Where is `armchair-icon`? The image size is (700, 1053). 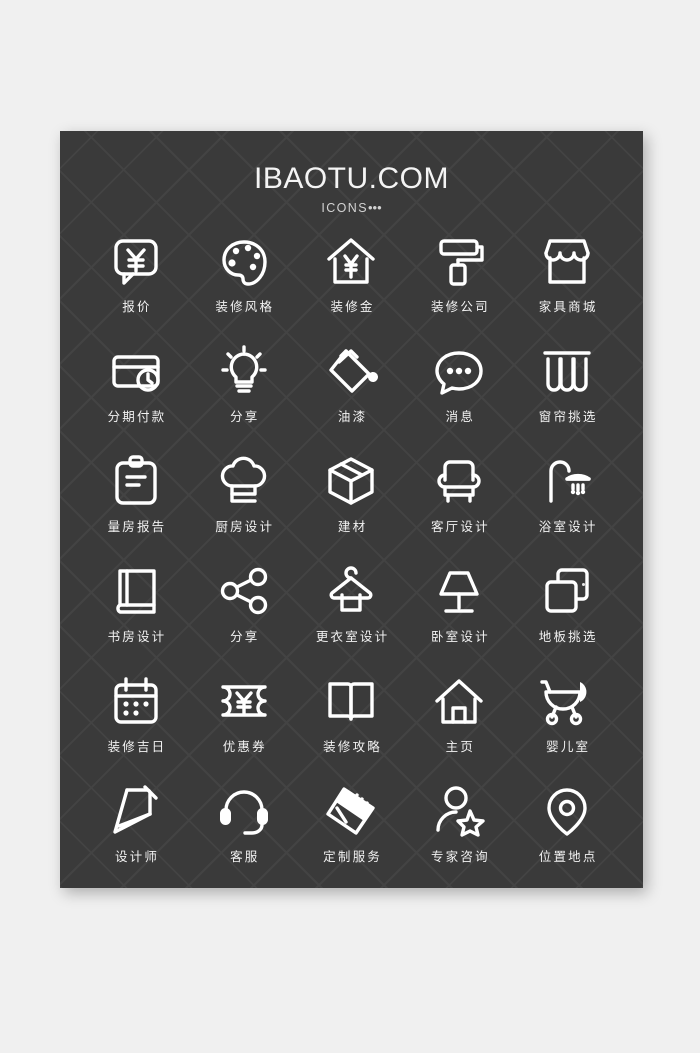 armchair-icon is located at coordinates (459, 481).